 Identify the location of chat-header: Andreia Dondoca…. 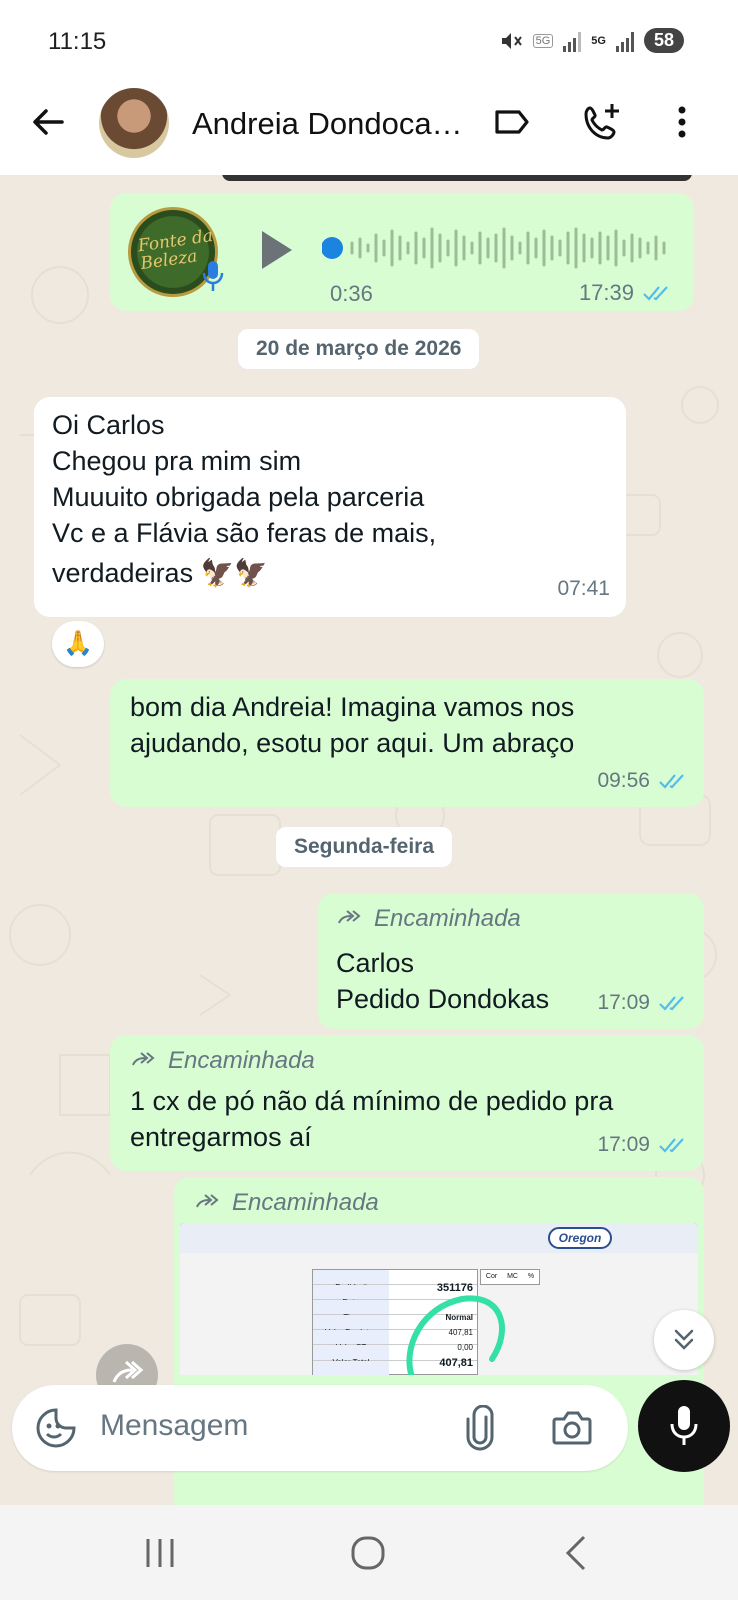
(369, 127).